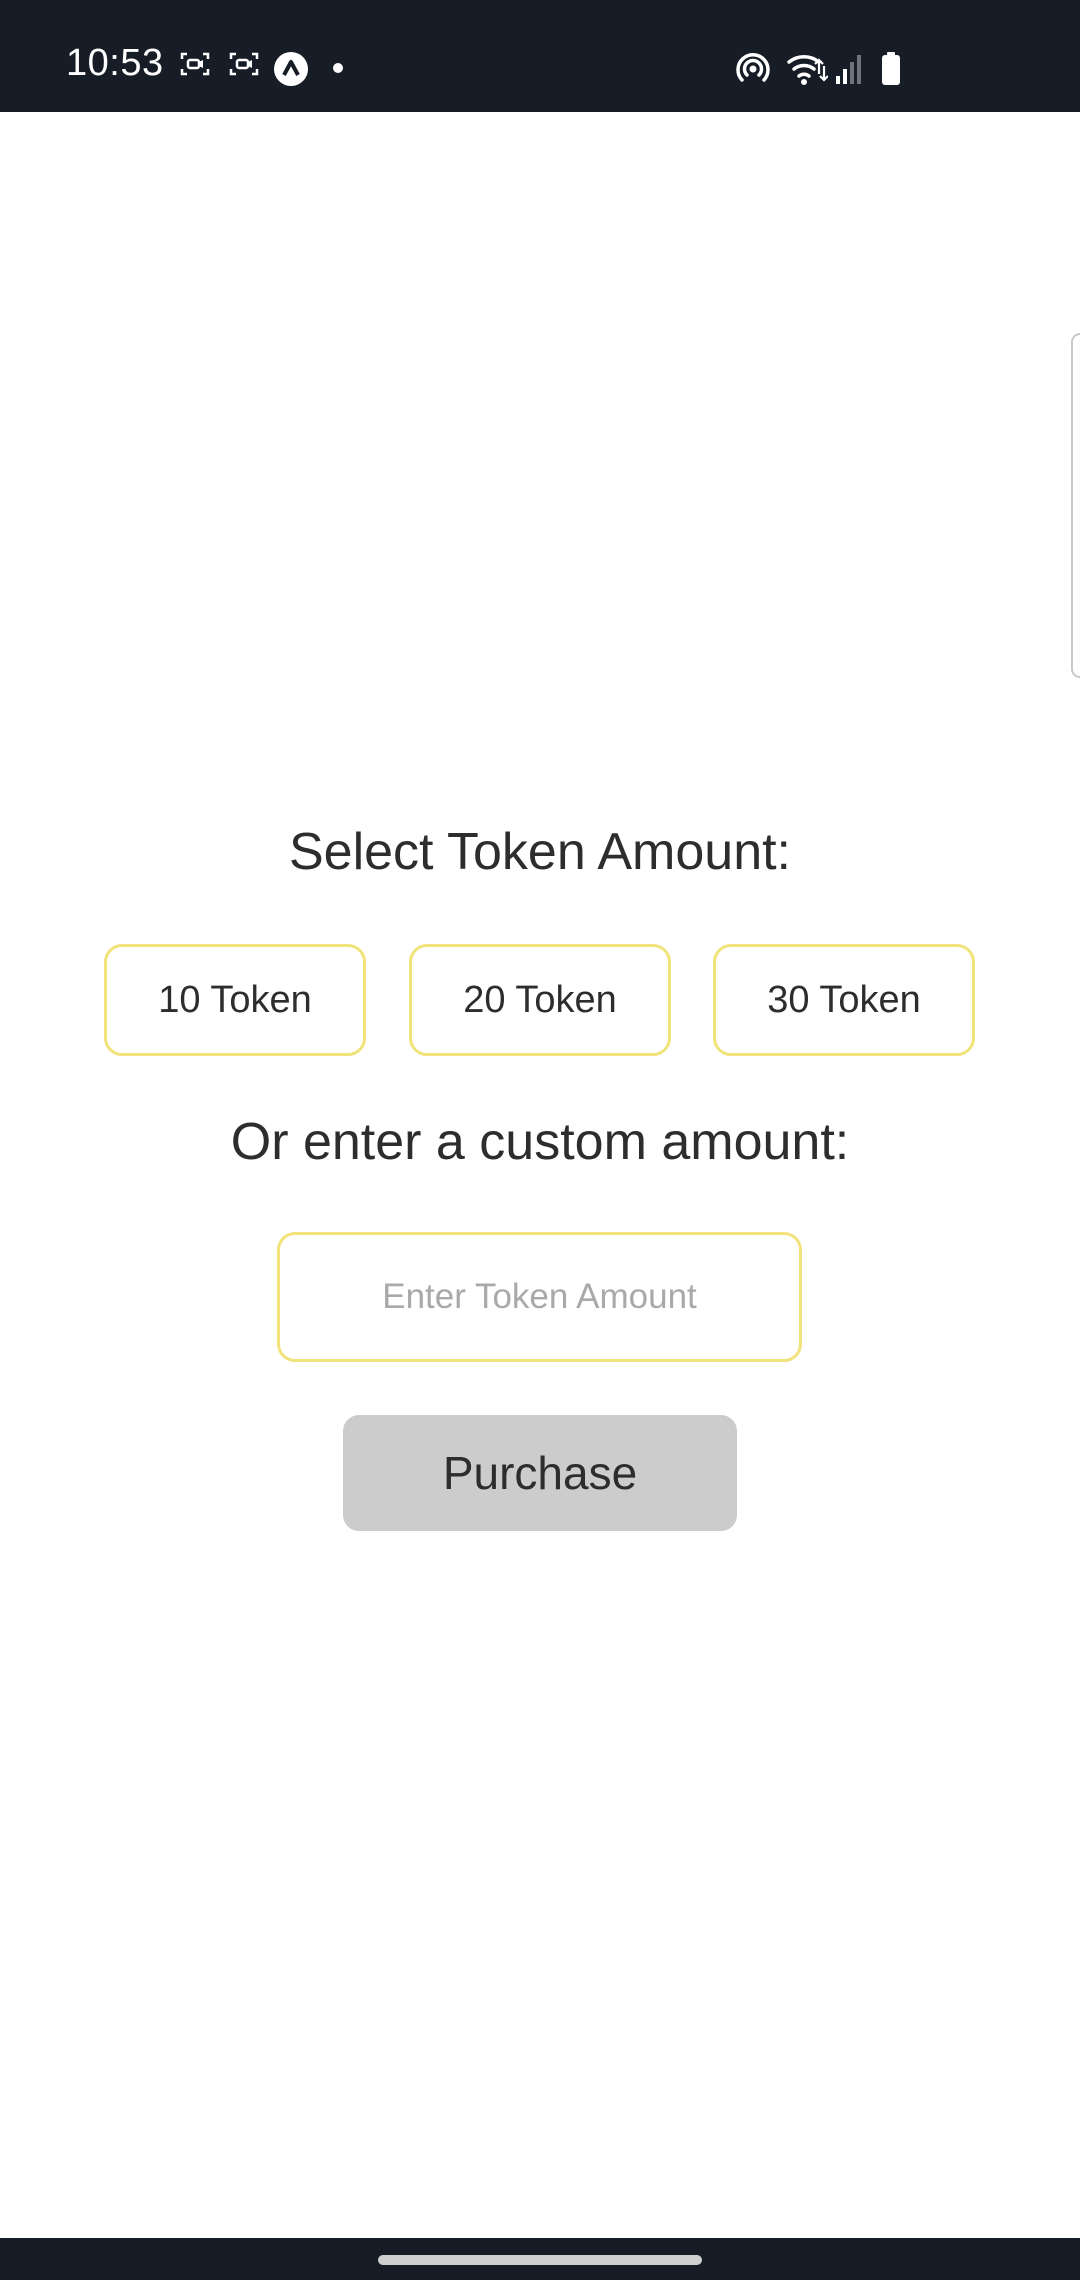 The image size is (1080, 2280). I want to click on select-token-title: Select Token Amount:, so click(540, 852).